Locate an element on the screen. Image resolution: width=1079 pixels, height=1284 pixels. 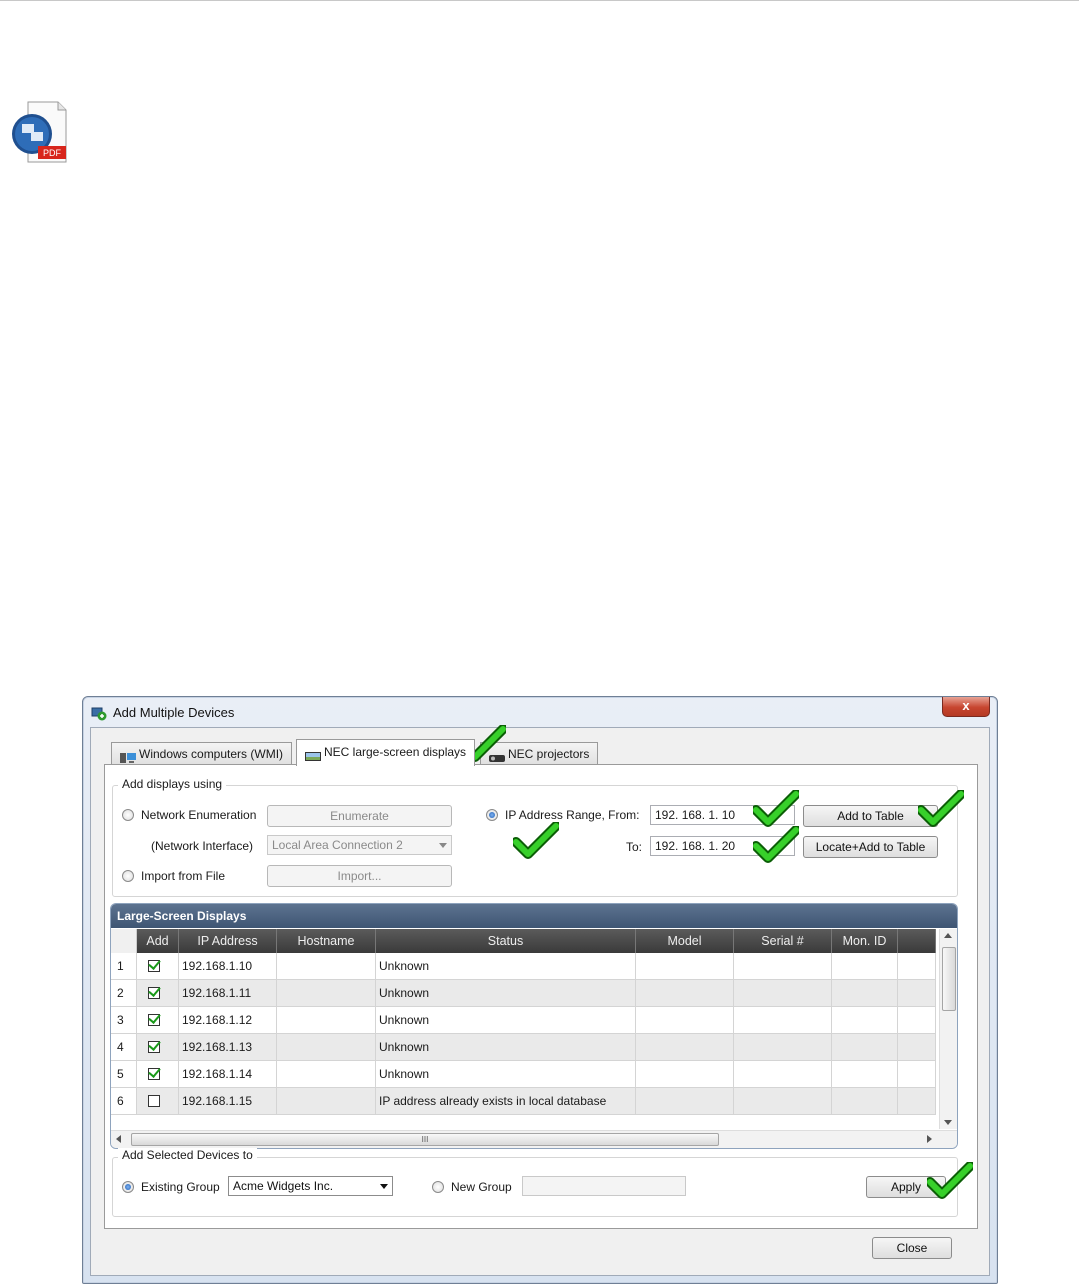
scroll-right-icon is located at coordinates (929, 1139).